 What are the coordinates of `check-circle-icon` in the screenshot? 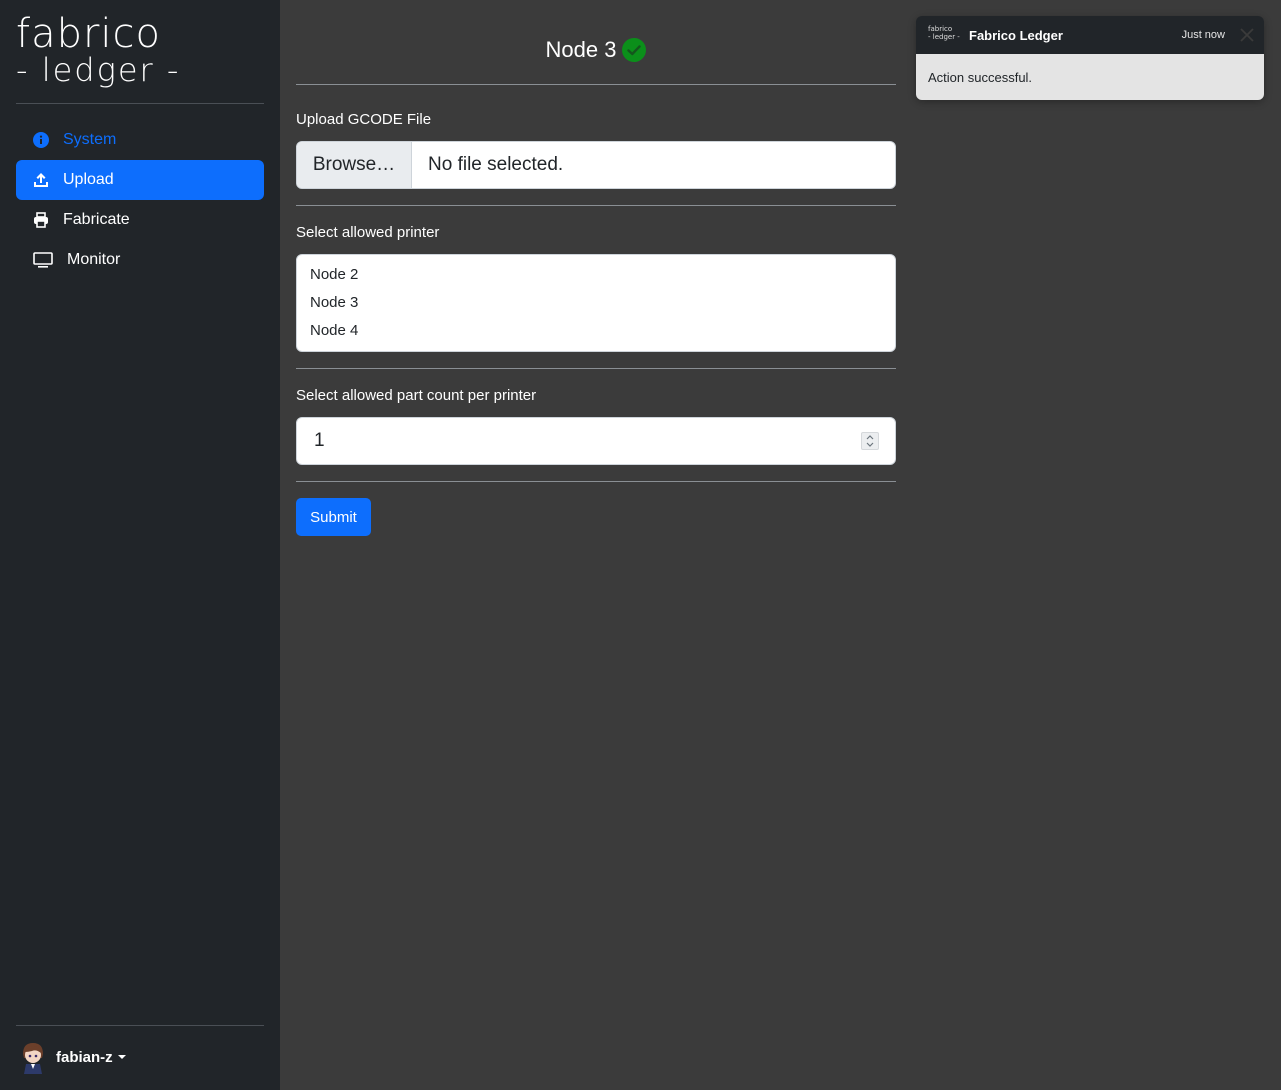 It's located at (634, 50).